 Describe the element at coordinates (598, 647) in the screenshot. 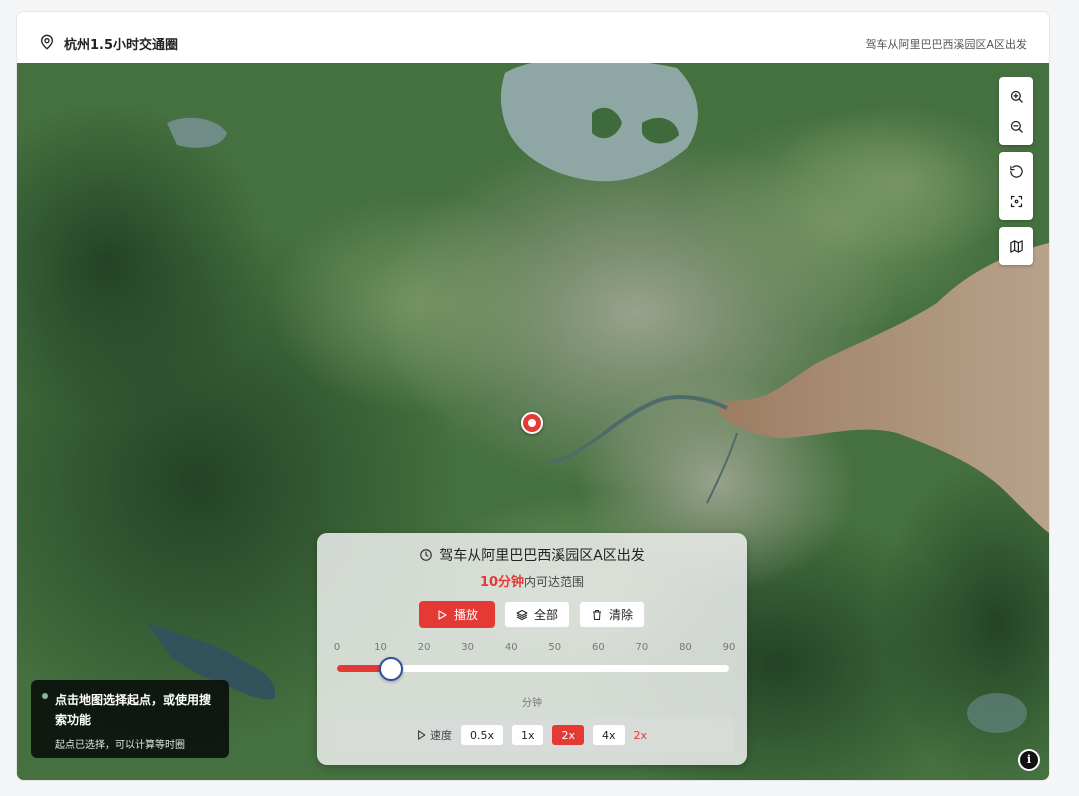

I see `slider-tick-label: 60` at that location.